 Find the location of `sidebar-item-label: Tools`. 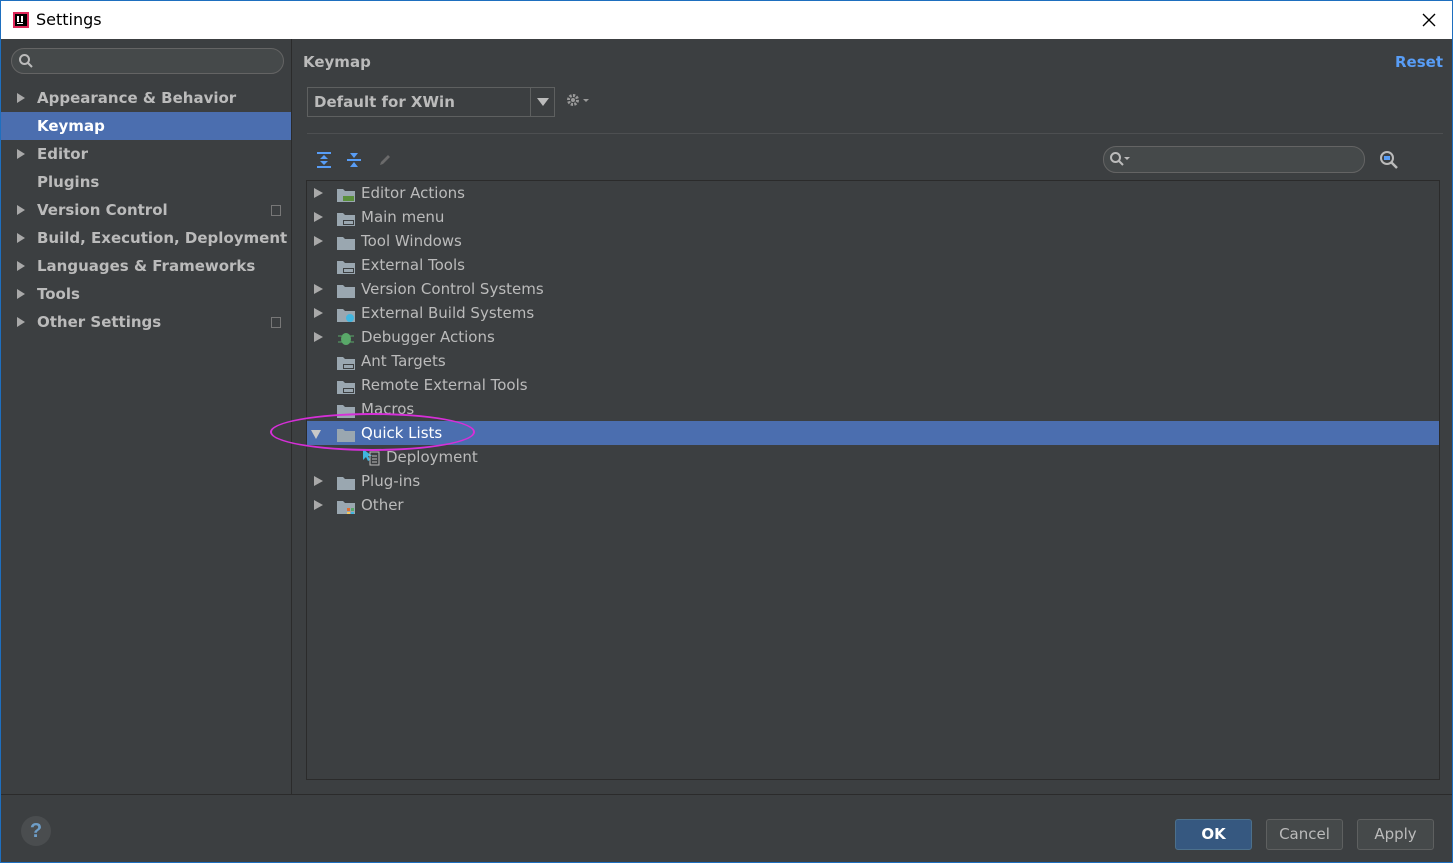

sidebar-item-label: Tools is located at coordinates (58, 294).